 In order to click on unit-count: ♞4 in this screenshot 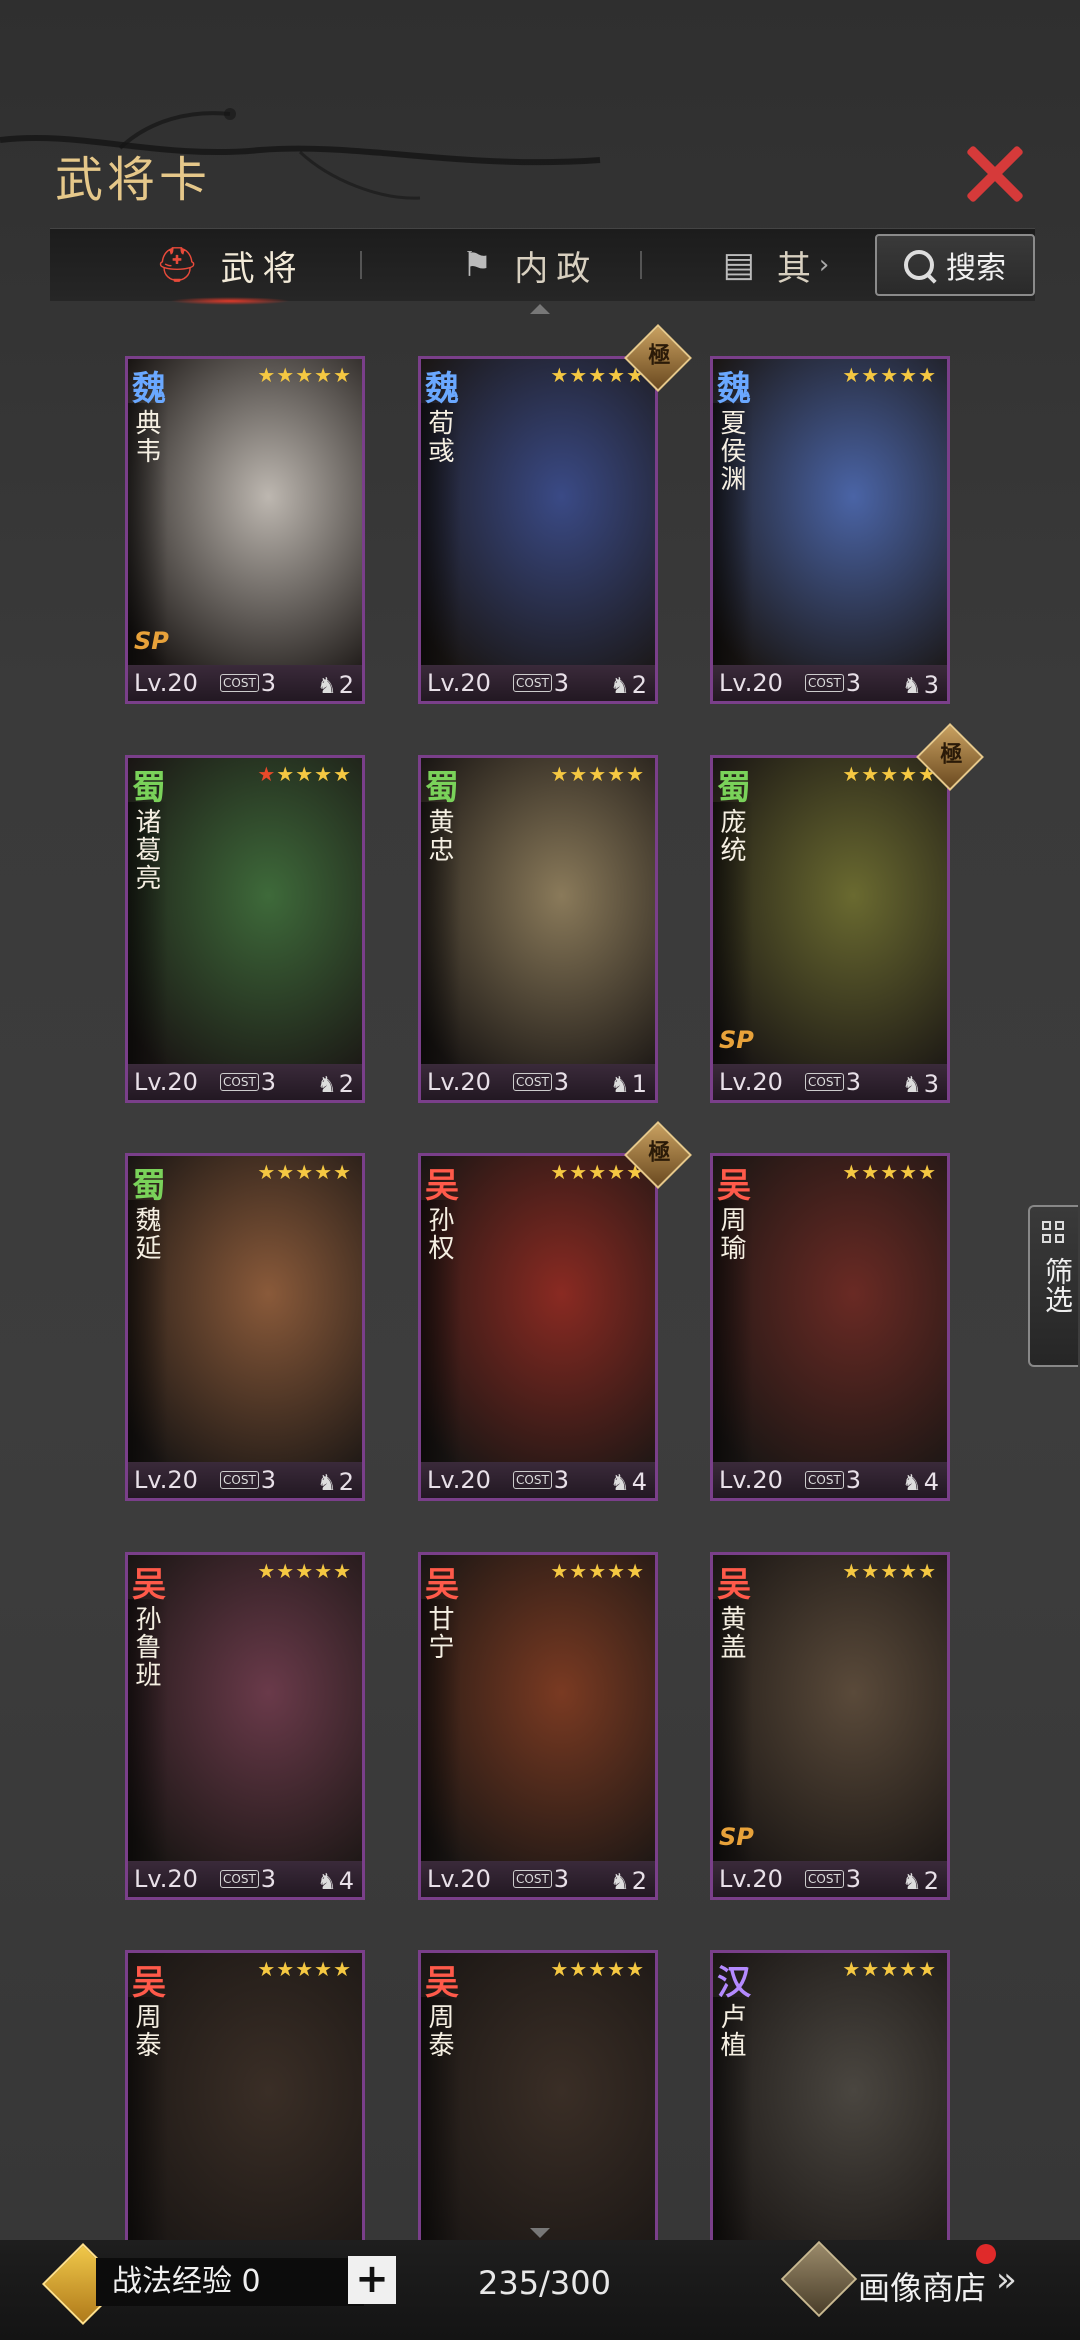, I will do `click(335, 1881)`.